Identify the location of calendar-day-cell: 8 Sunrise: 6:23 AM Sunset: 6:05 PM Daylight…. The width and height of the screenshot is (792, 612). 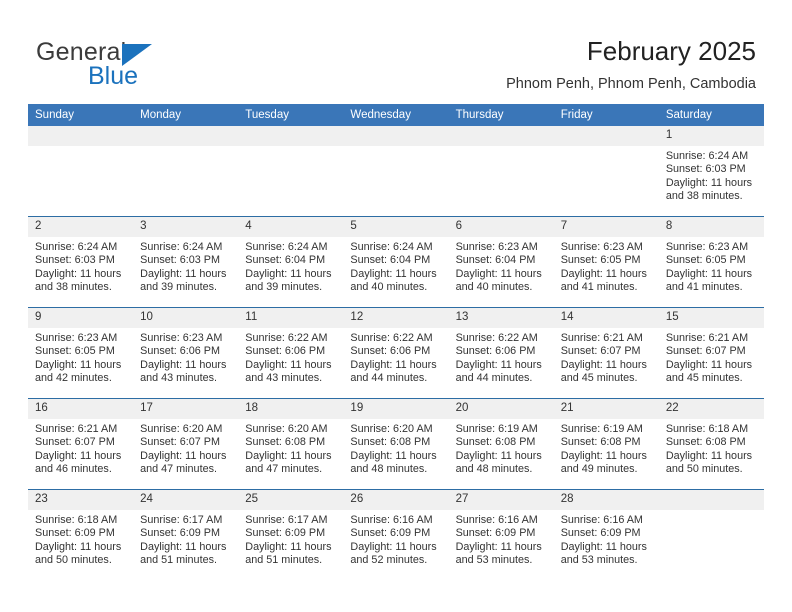
(711, 262).